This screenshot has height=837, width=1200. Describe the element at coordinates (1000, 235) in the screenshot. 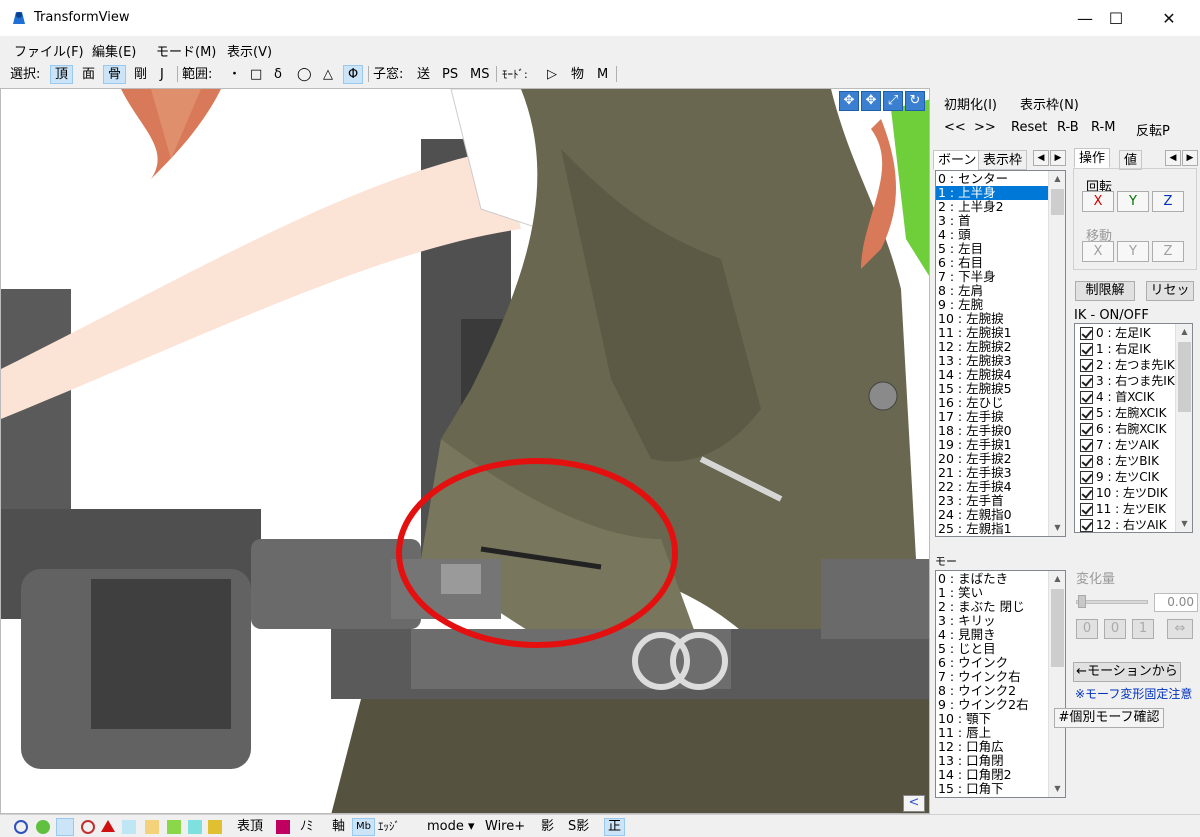

I see `bone-list-item: 4 : 頭` at that location.